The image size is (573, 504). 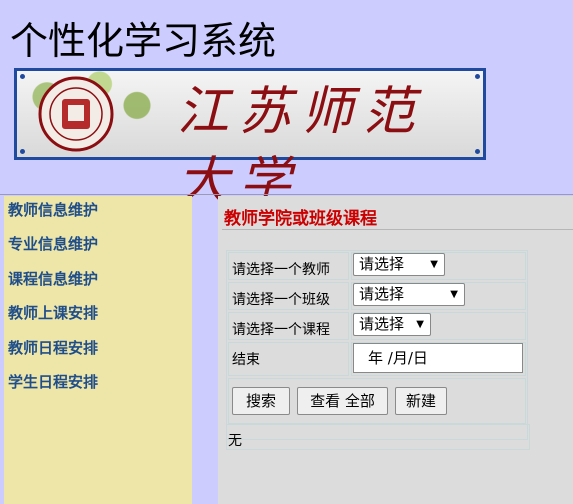 What do you see at coordinates (438, 358) in the screenshot?
I see `end-date-input: 年 /月/日` at bounding box center [438, 358].